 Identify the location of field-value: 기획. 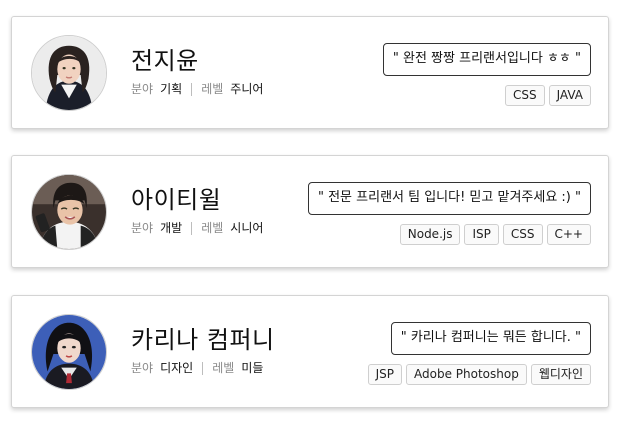
(171, 89).